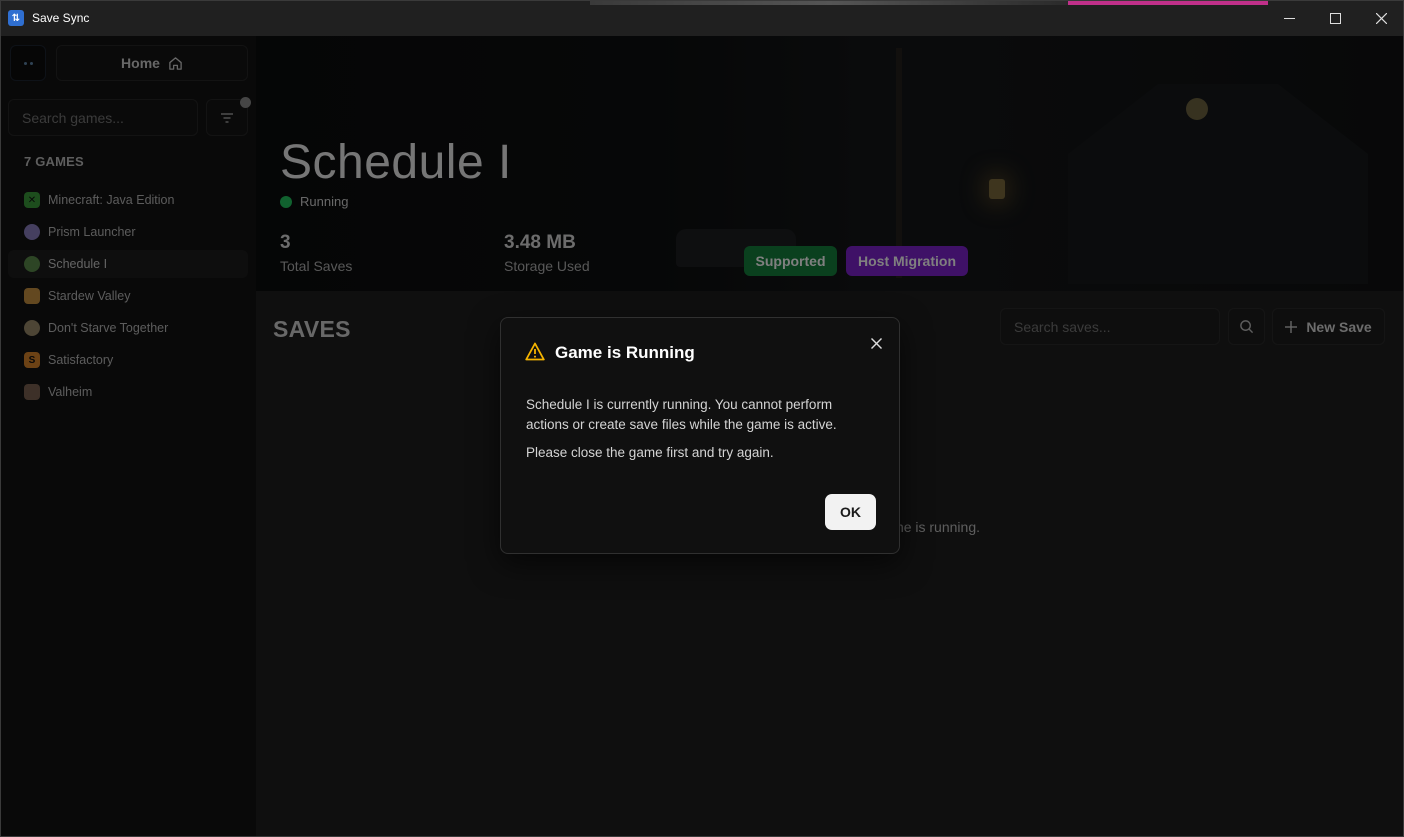 The image size is (1404, 837). I want to click on close-window-button, so click(1381, 18).